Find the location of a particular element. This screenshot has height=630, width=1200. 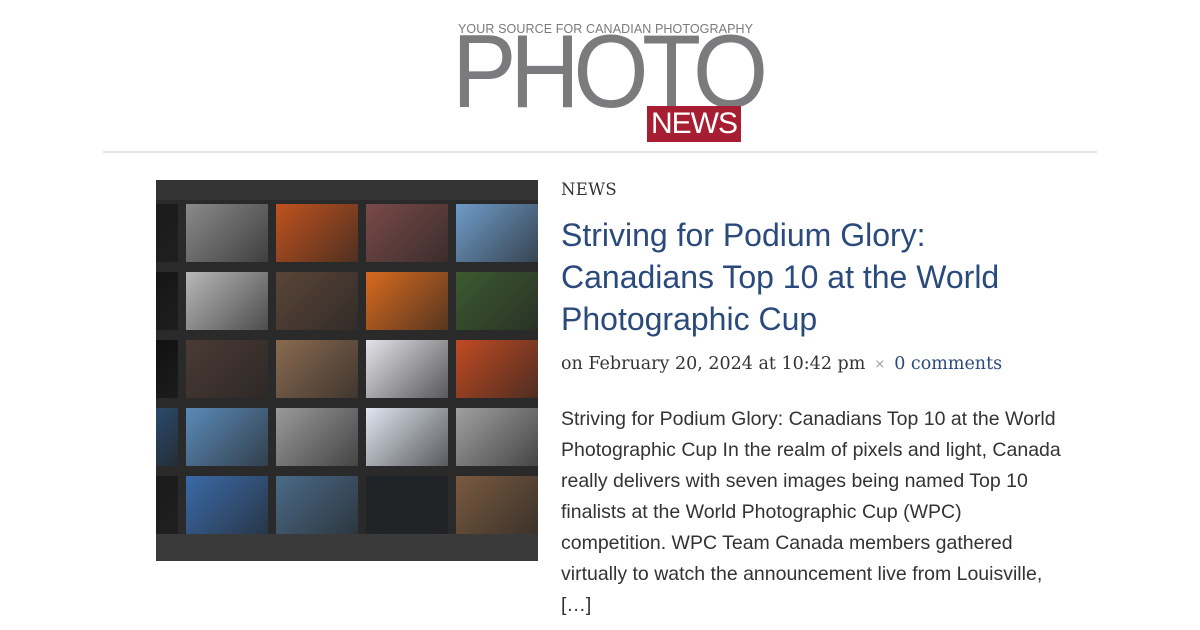

logo-news-badge: NEWS is located at coordinates (694, 124).